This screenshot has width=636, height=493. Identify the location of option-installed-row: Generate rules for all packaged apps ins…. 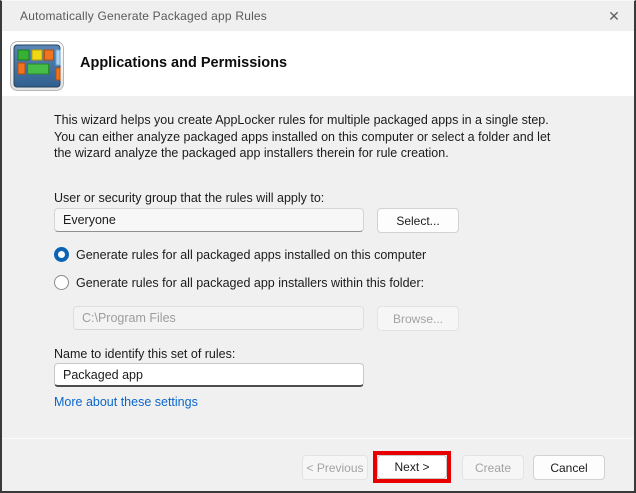
(240, 254).